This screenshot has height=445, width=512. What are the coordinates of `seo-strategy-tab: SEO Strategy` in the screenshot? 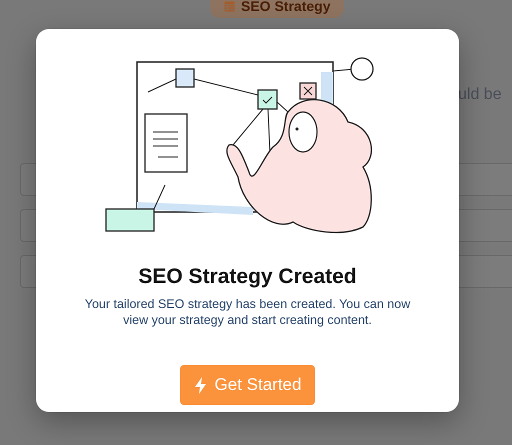 It's located at (277, 9).